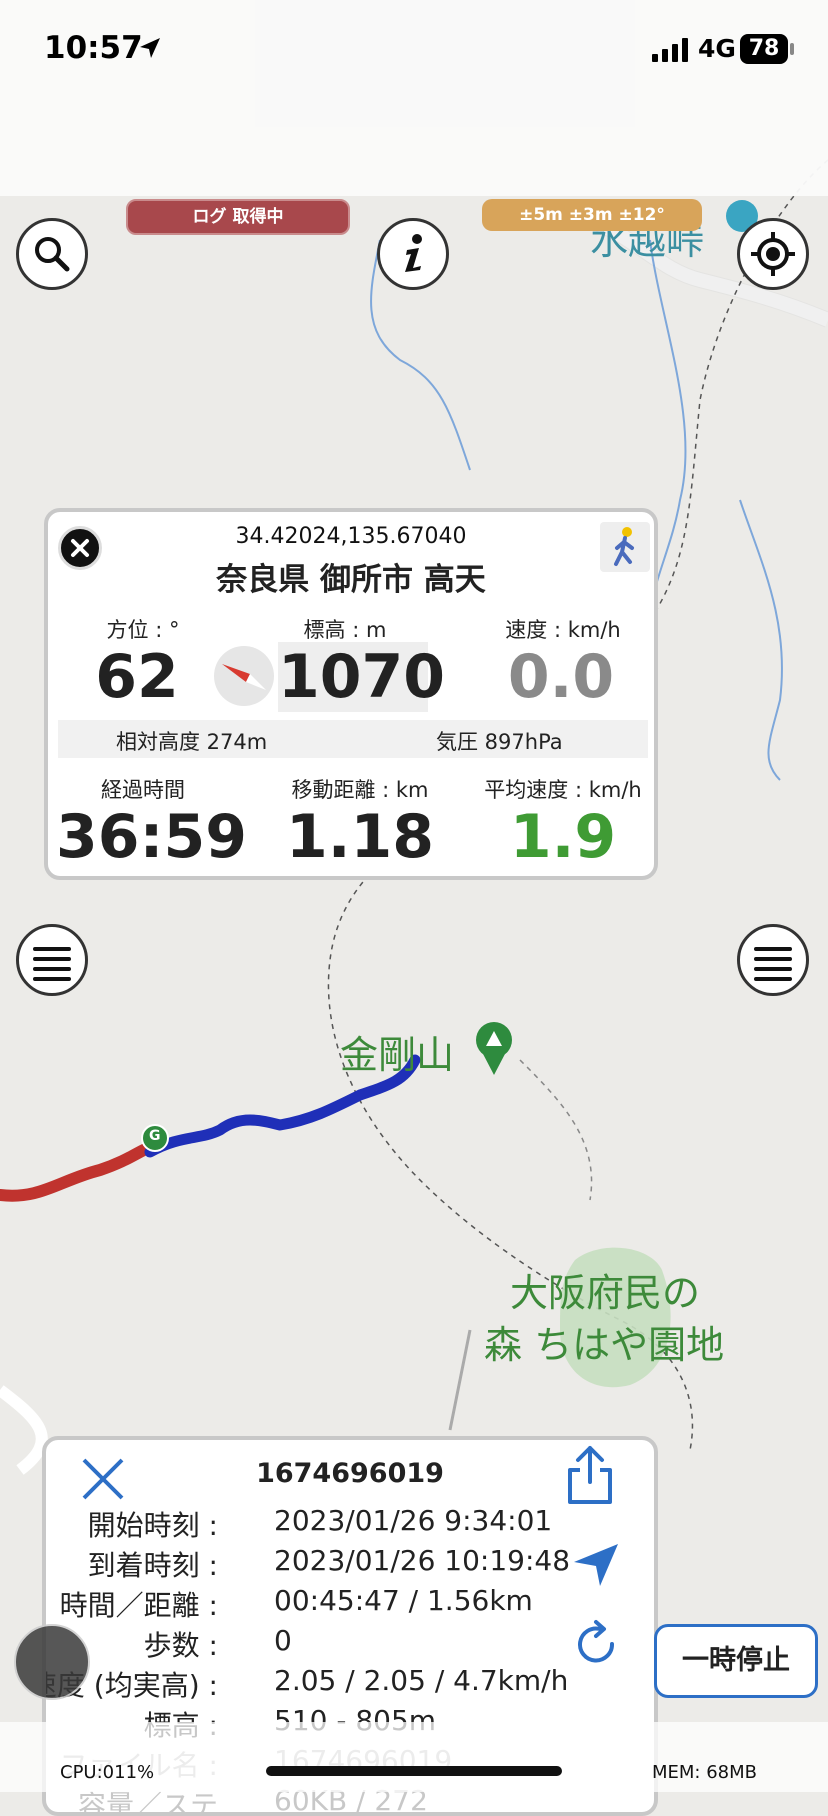 The width and height of the screenshot is (828, 1816). I want to click on network-type: 4G, so click(717, 48).